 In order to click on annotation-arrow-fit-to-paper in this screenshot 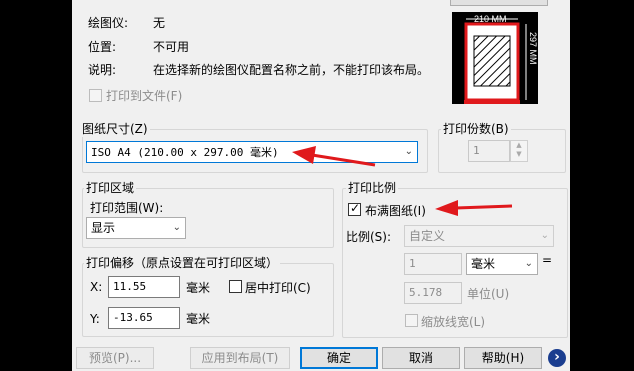, I will do `click(474, 208)`.